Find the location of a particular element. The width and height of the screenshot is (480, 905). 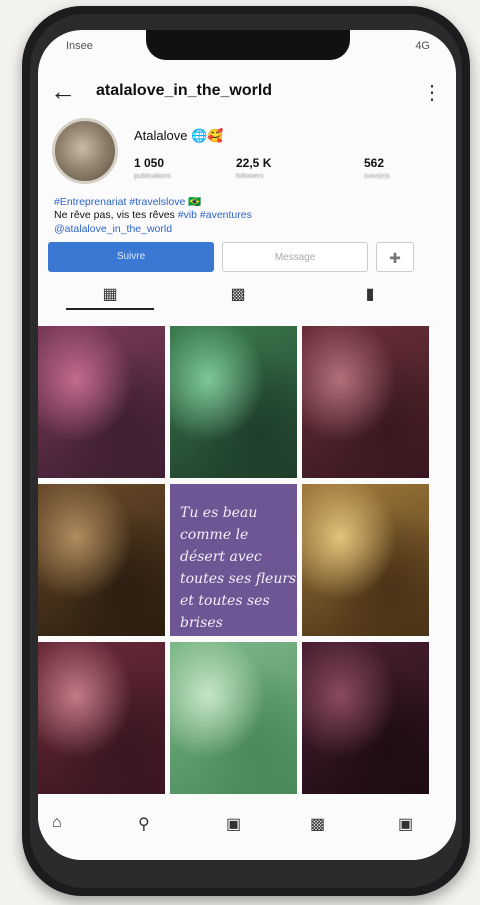

profile-username: atalalove_in_the_world is located at coordinates (184, 90).